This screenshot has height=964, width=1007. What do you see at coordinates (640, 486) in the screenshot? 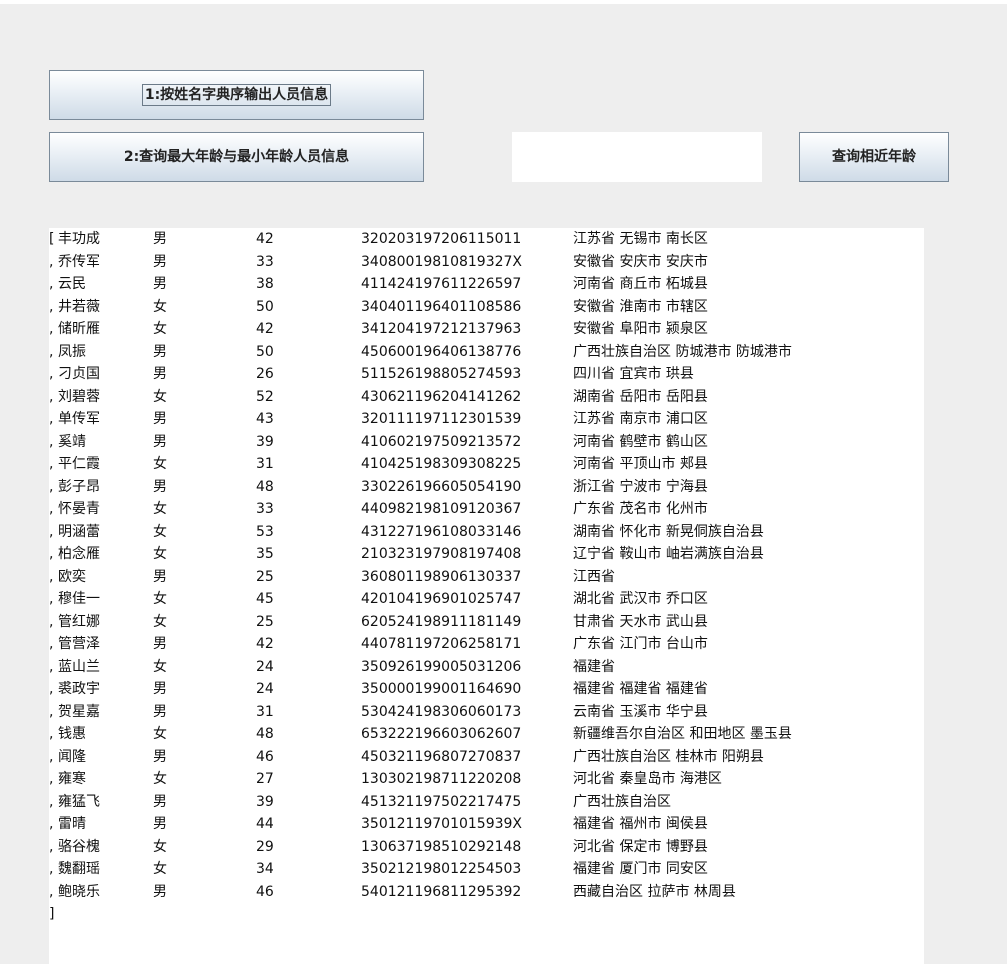
I see `person-address: 浙江省 宁波市 宁海县` at bounding box center [640, 486].